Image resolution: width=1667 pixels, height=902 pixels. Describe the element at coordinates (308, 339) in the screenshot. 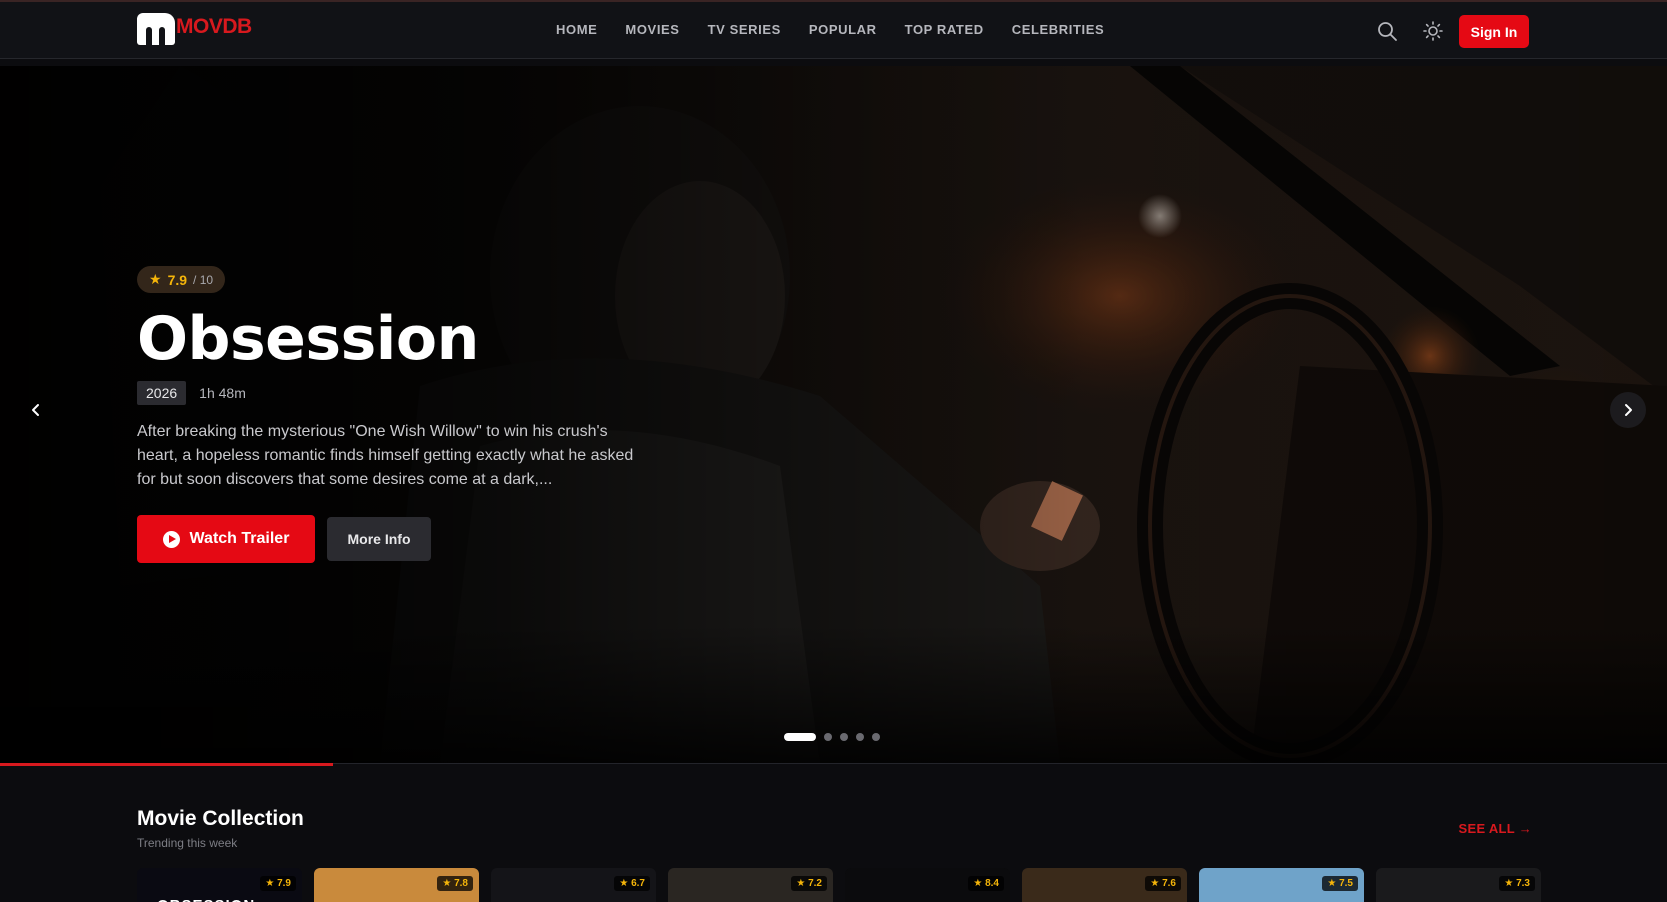

I see `hero-title: Obsession` at that location.